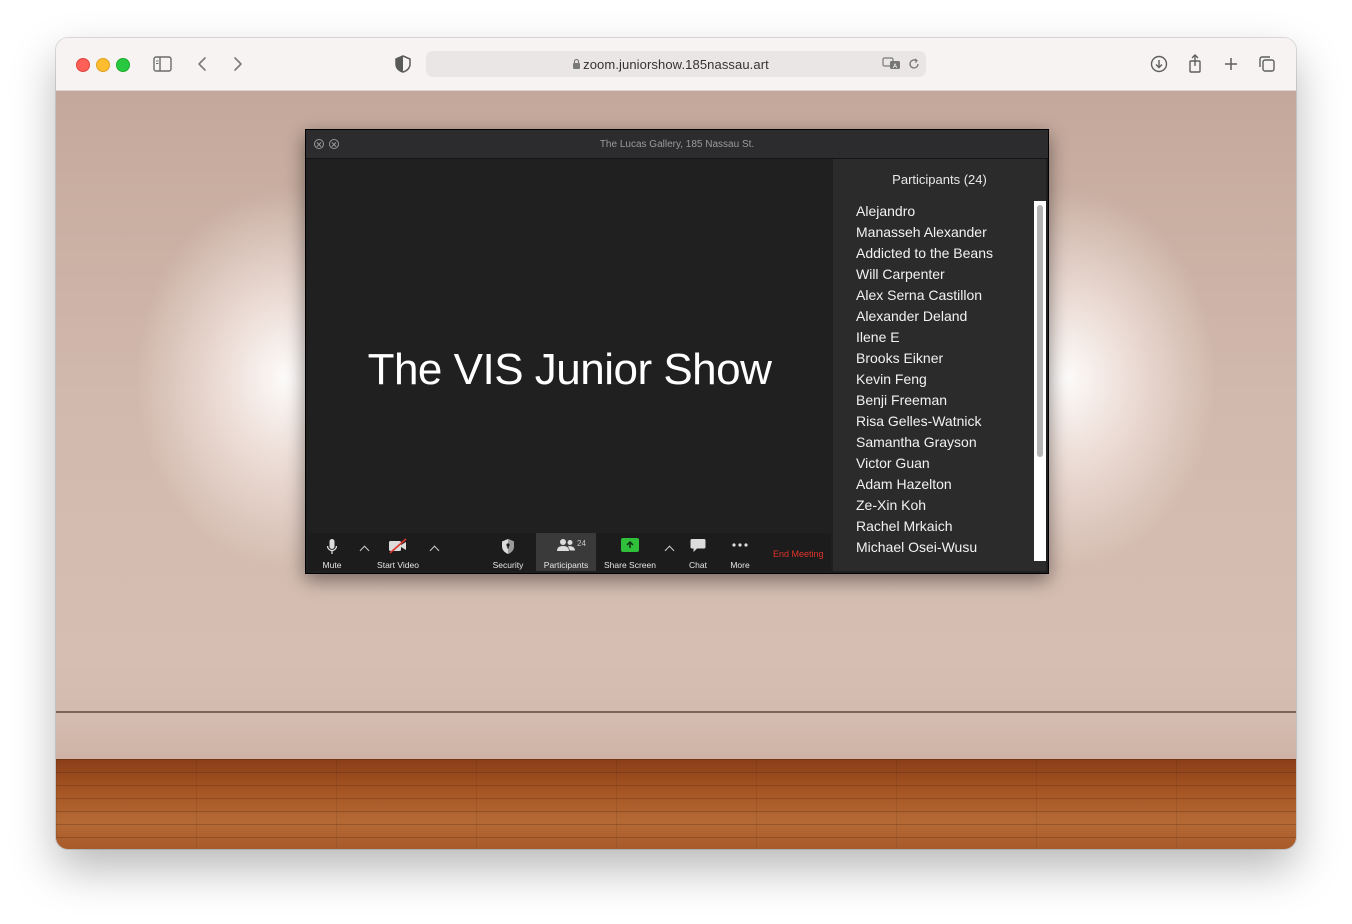  What do you see at coordinates (566, 565) in the screenshot?
I see `participants-label: Participants` at bounding box center [566, 565].